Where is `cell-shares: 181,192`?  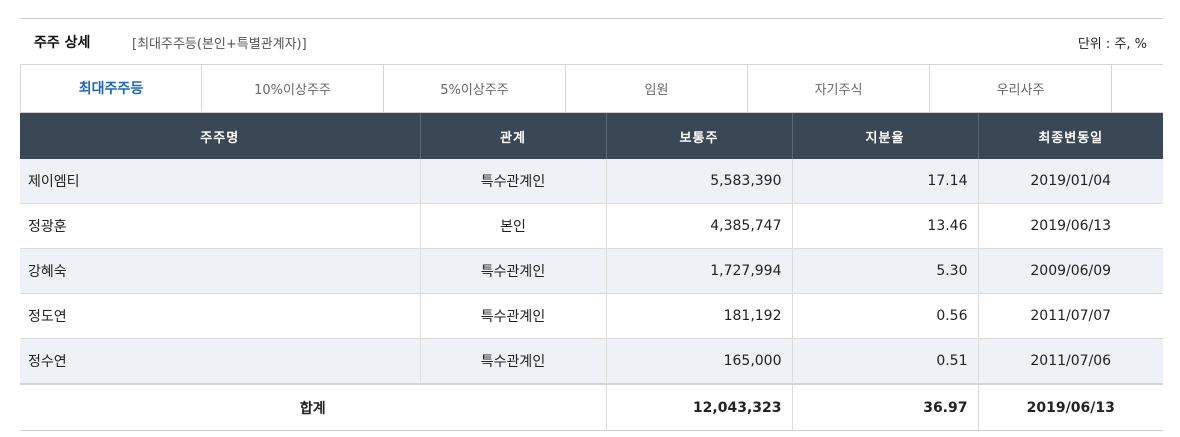 cell-shares: 181,192 is located at coordinates (699, 316).